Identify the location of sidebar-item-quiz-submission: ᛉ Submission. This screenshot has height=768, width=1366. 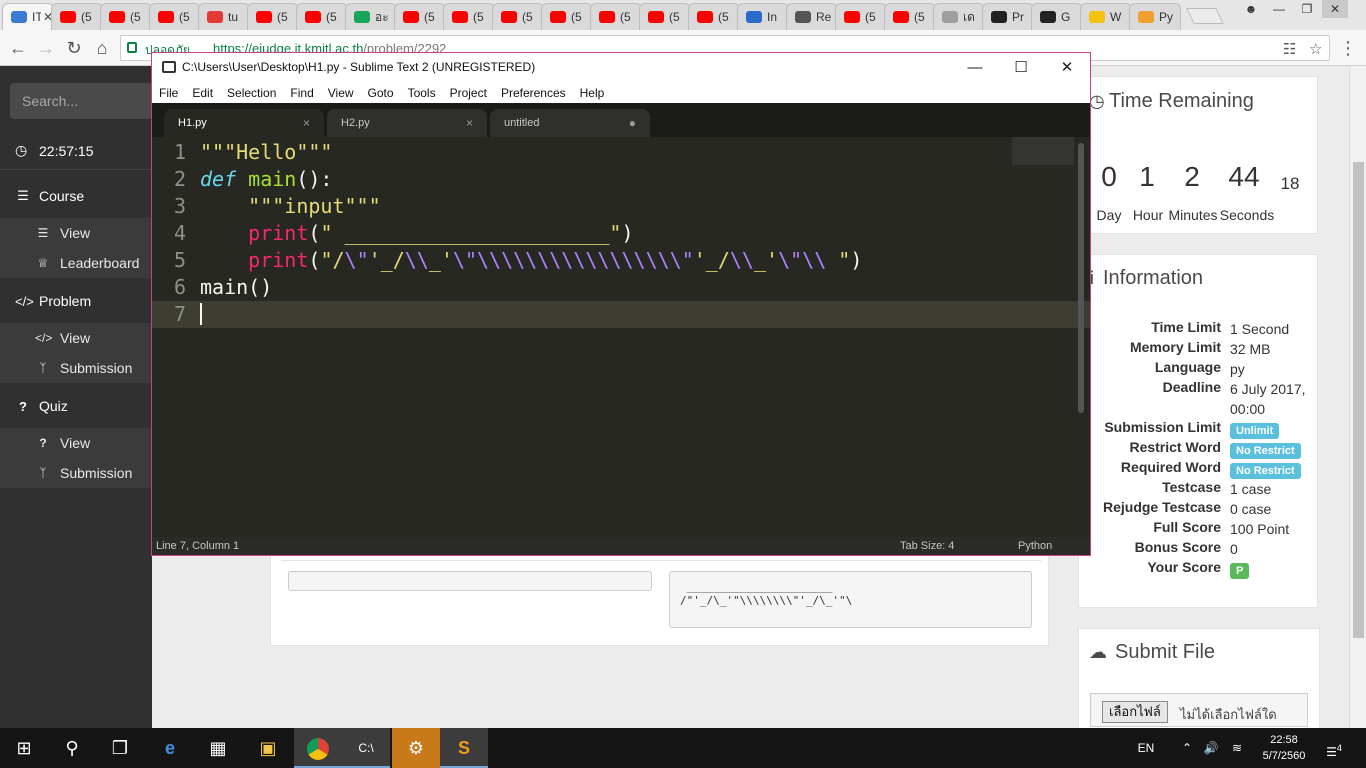
(76, 473).